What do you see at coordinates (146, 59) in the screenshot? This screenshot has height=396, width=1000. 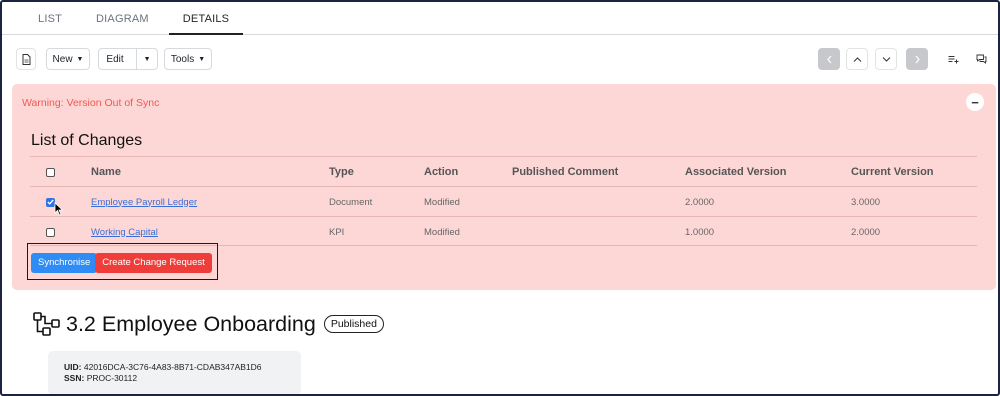 I see `edit-dropdown-caret-icon: ▼` at bounding box center [146, 59].